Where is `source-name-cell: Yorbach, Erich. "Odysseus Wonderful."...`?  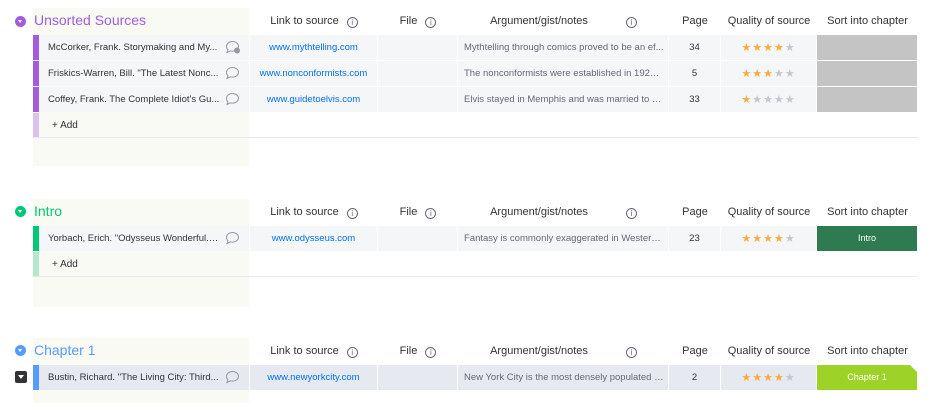
source-name-cell: Yorbach, Erich. "Odysseus Wonderful."... is located at coordinates (144, 238).